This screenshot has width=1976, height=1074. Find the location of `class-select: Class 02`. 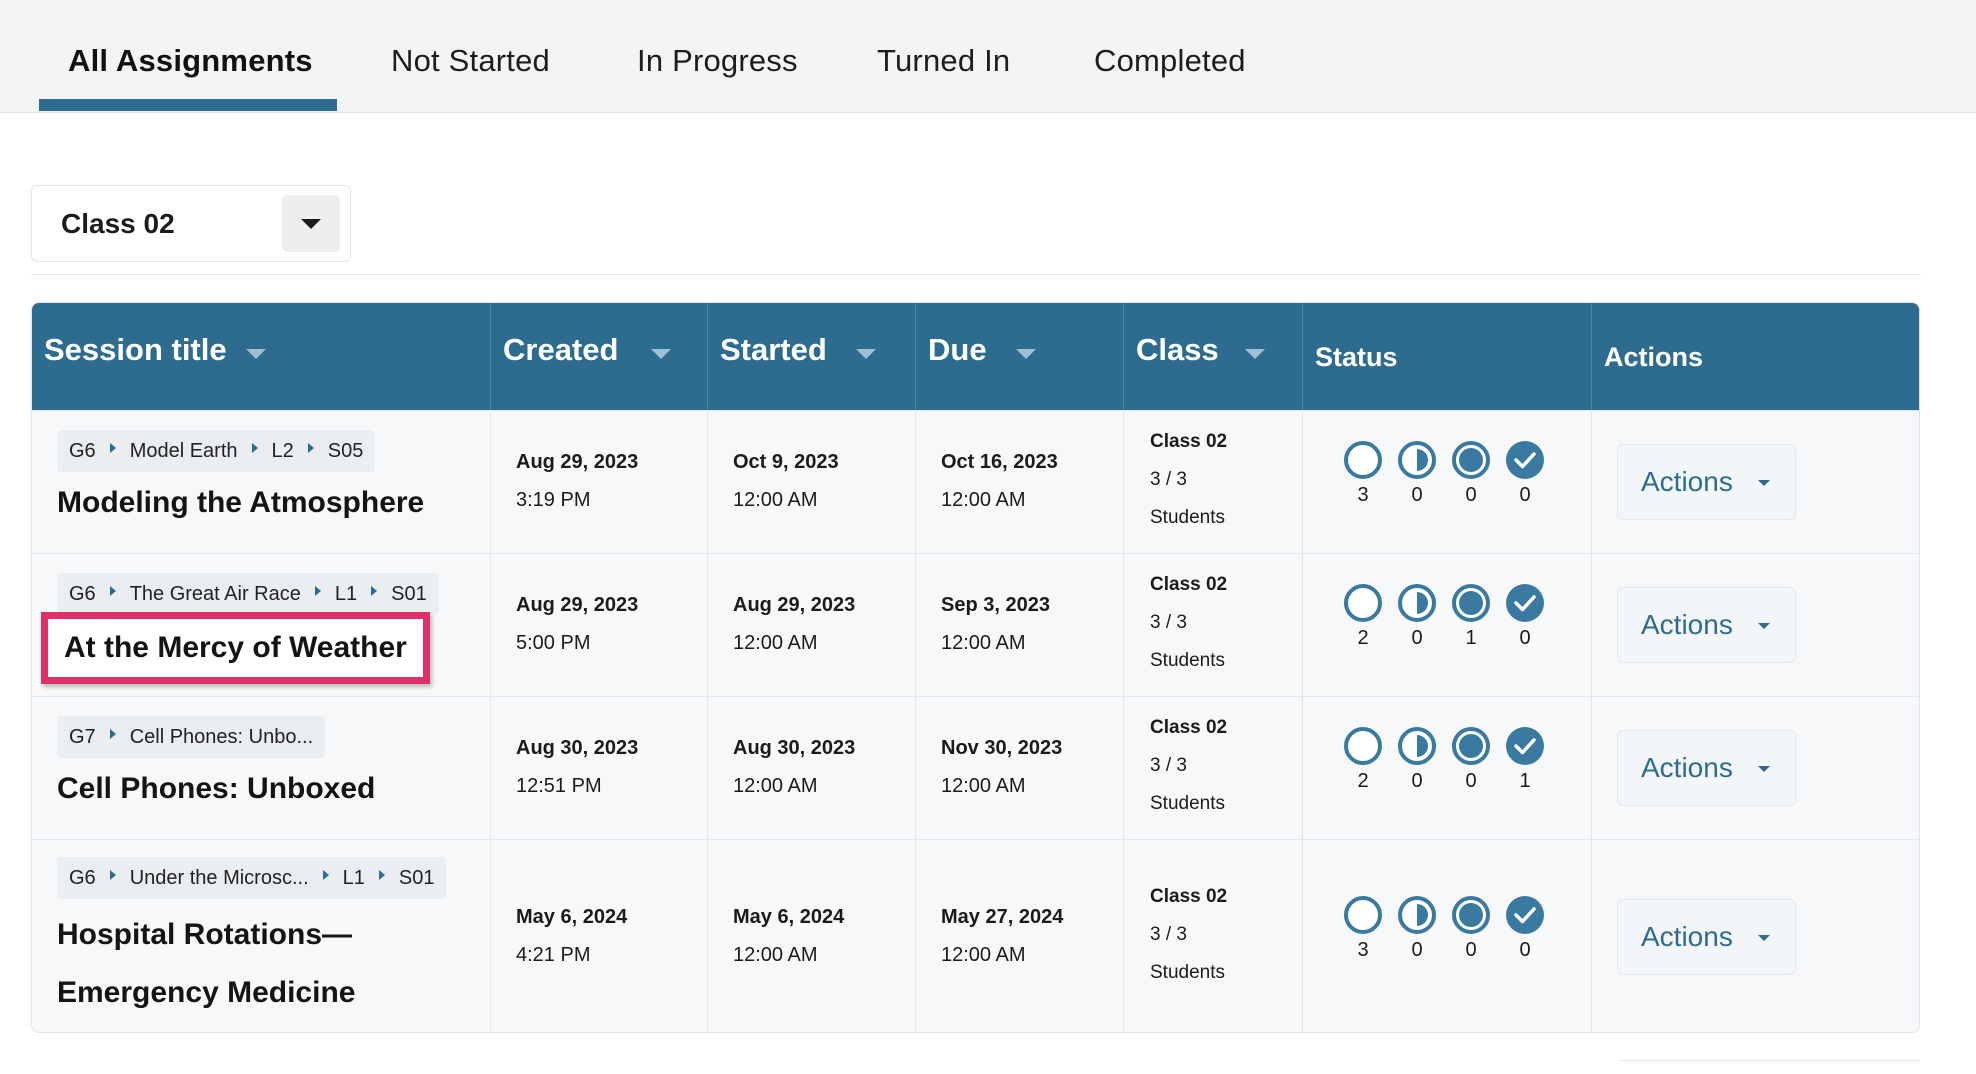

class-select: Class 02 is located at coordinates (191, 223).